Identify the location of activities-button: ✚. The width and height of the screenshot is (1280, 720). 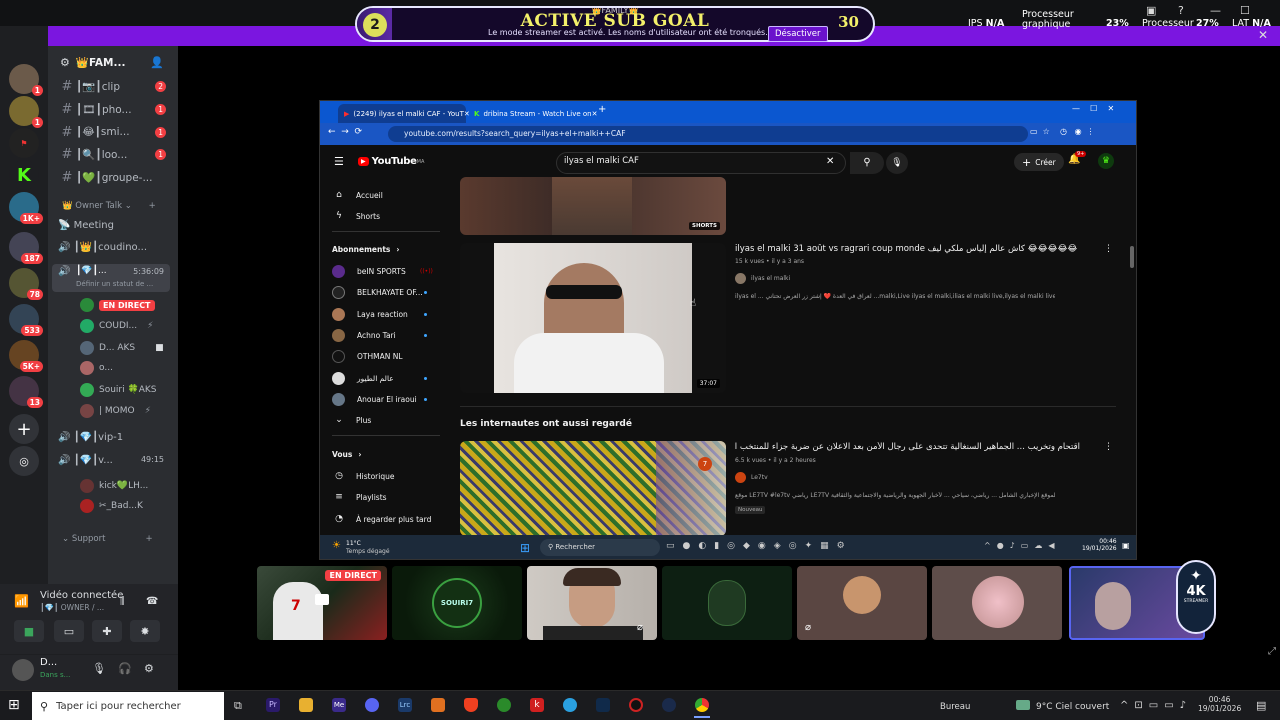
(107, 631).